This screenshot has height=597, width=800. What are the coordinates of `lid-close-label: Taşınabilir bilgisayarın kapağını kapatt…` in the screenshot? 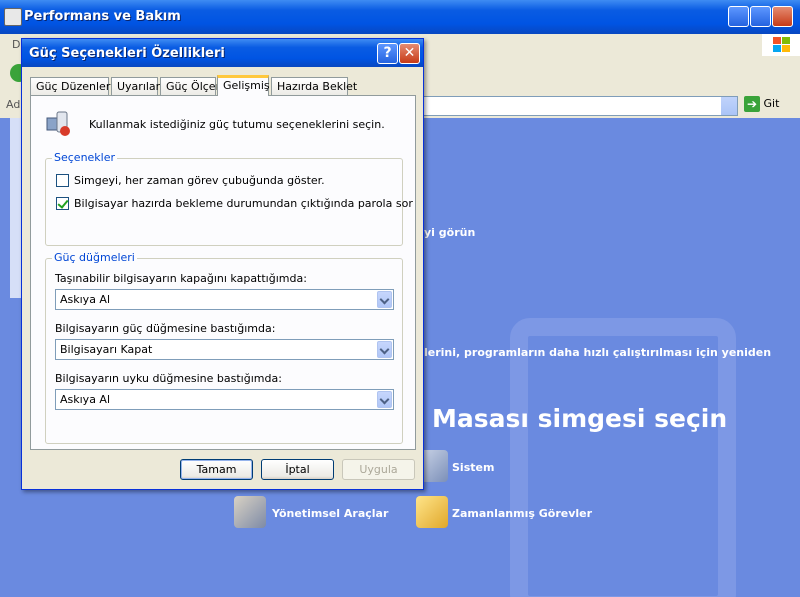 It's located at (181, 278).